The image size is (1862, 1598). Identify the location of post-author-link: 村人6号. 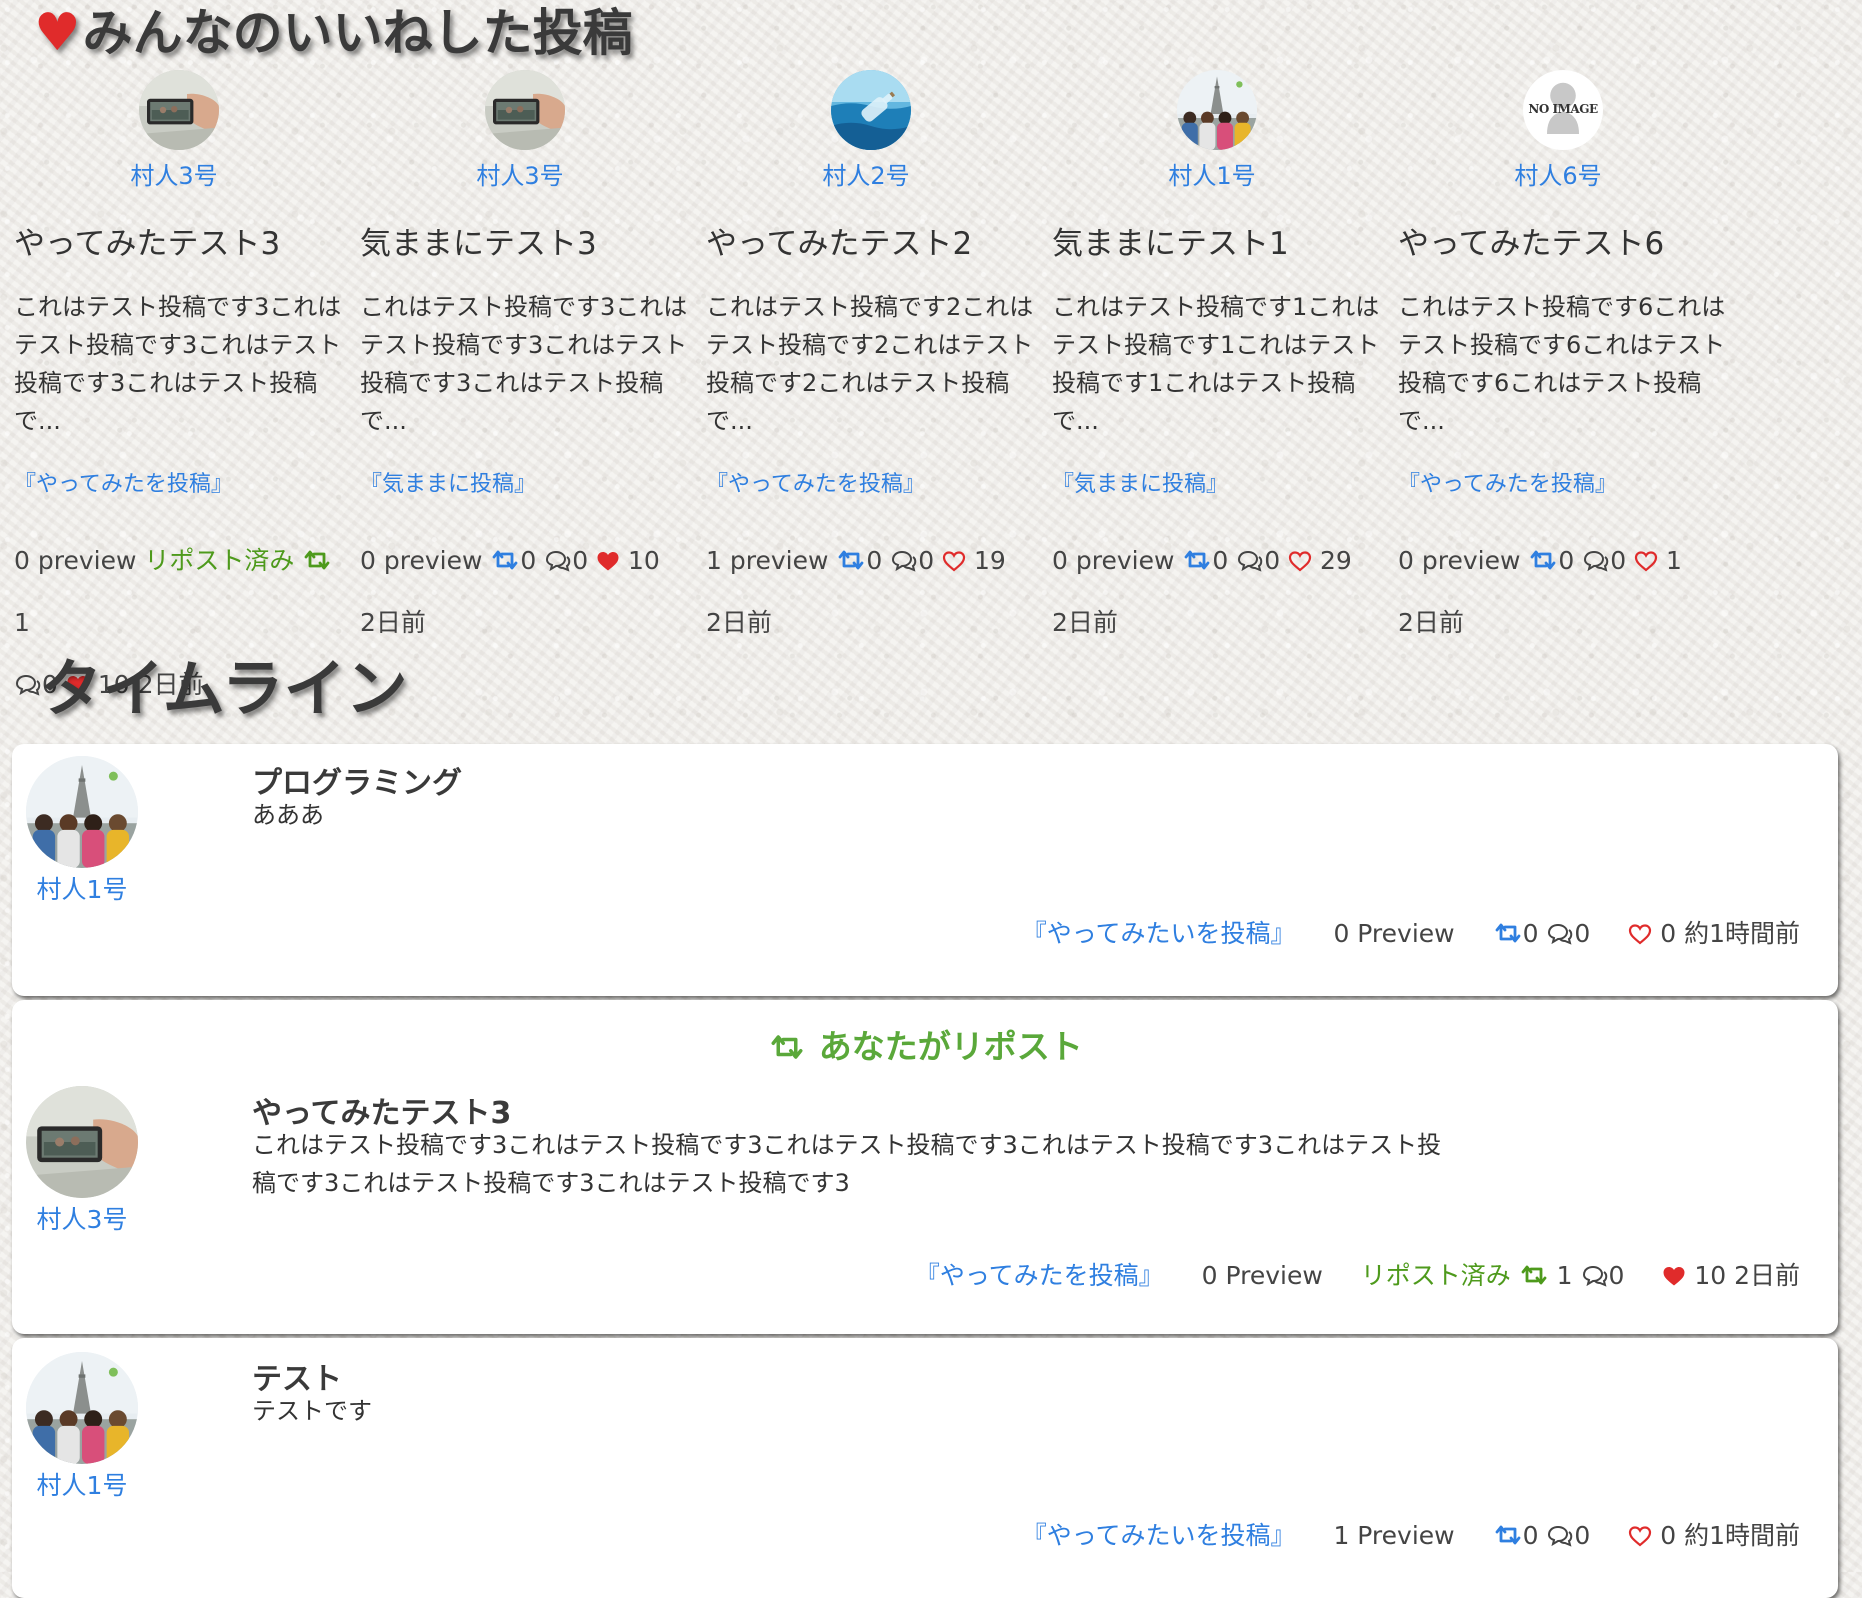
(1558, 173).